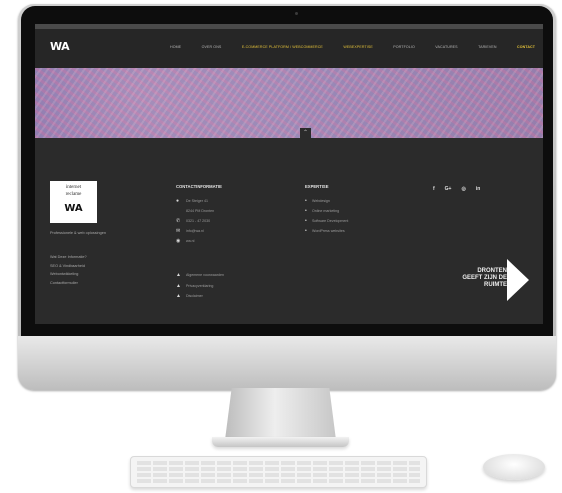 The width and height of the screenshot is (562, 493). Describe the element at coordinates (73, 202) in the screenshot. I see `brand-logo-box: internet reclame WA` at that location.